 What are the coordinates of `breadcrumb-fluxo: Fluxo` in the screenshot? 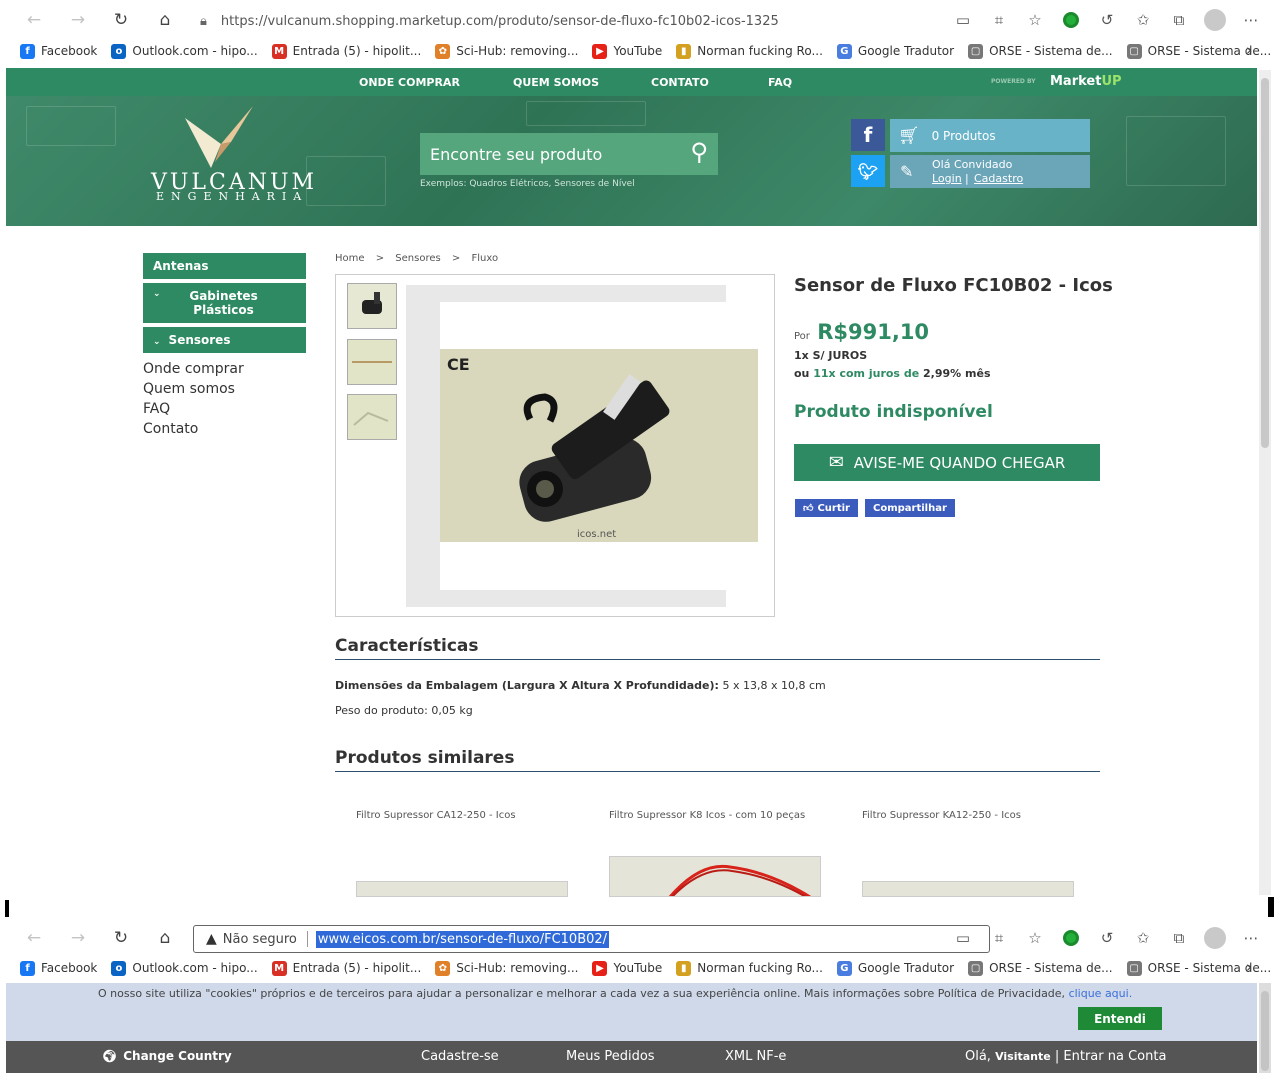 It's located at (484, 258).